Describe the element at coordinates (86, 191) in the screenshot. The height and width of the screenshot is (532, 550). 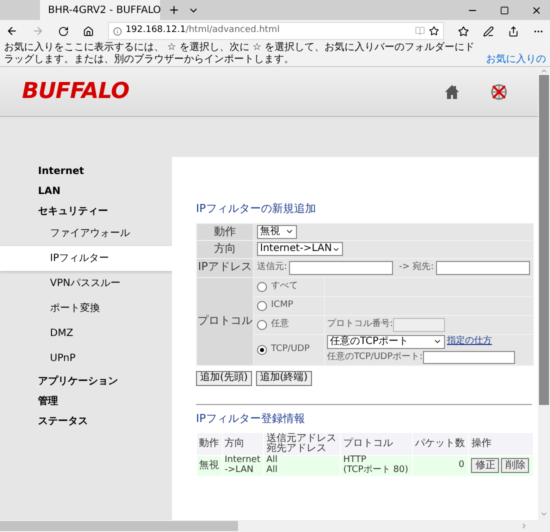
I see `nav-item: LAN` at that location.